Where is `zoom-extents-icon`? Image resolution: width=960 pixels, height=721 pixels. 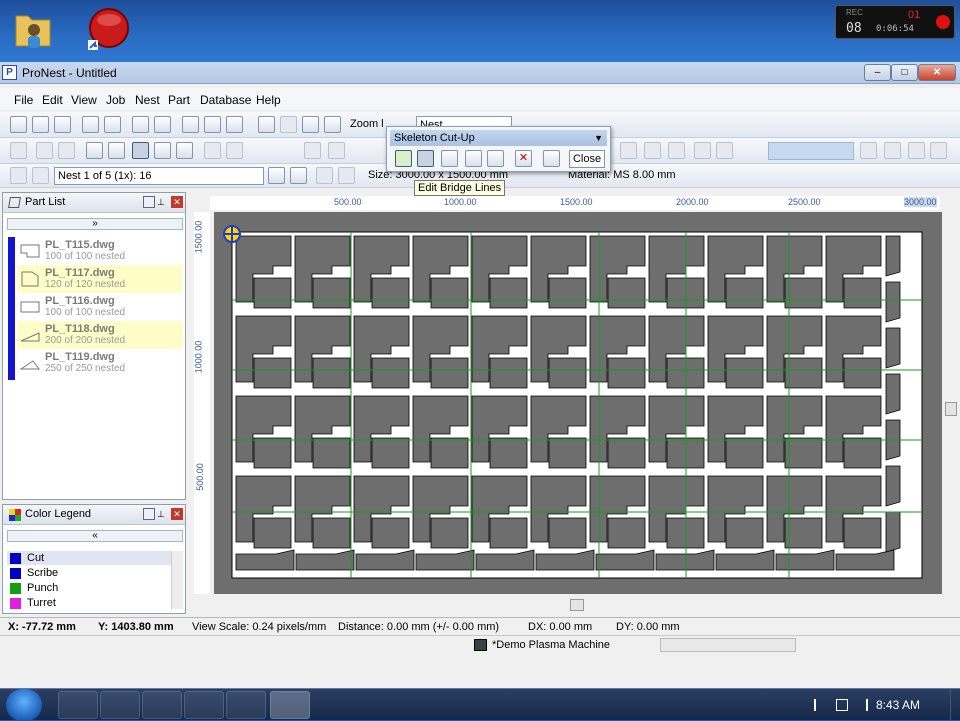
zoom-extents-icon is located at coordinates (332, 124).